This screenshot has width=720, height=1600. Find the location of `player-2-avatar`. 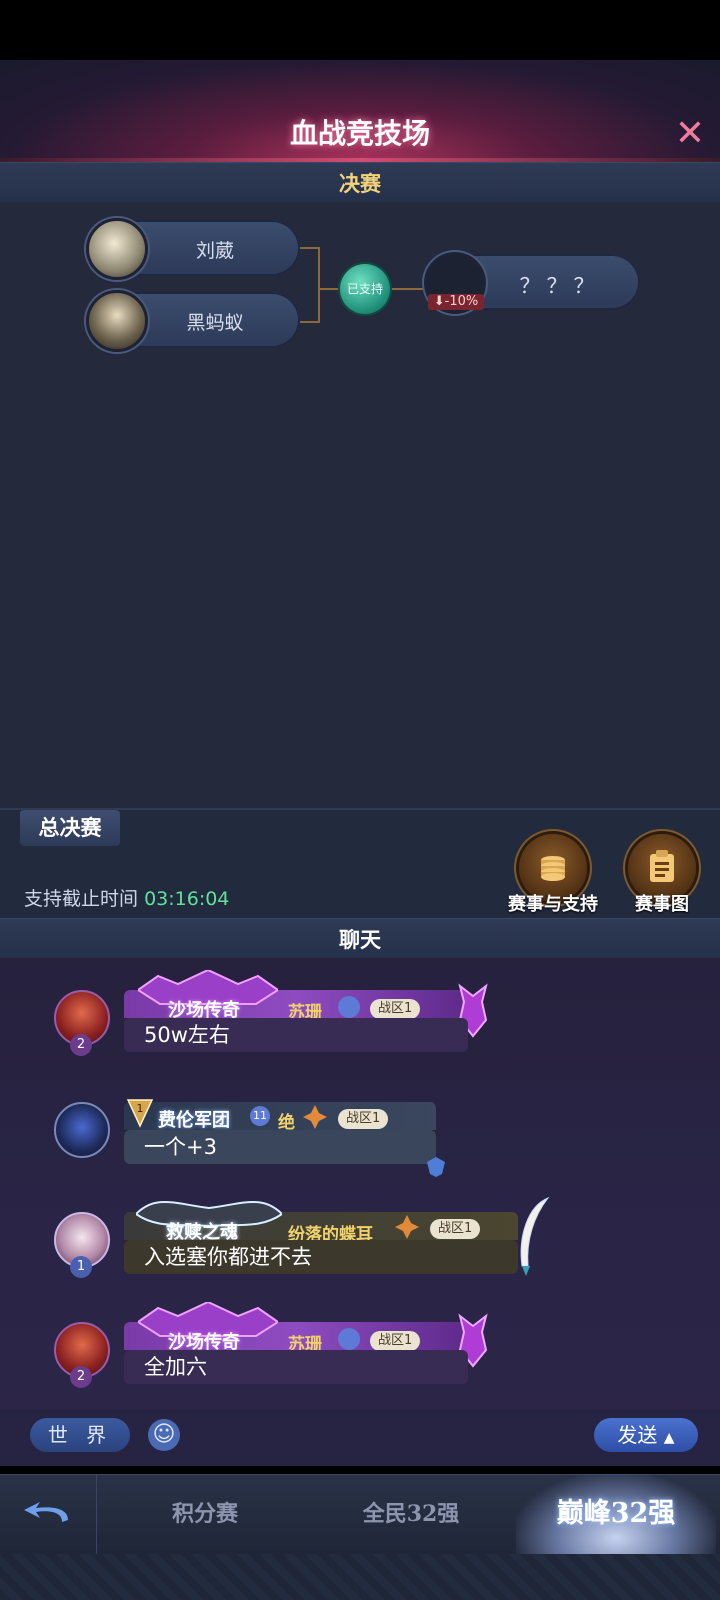

player-2-avatar is located at coordinates (117, 321).